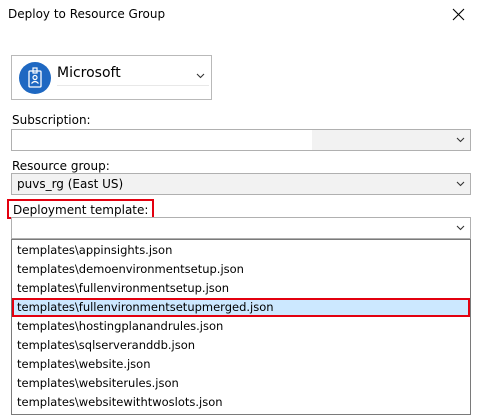 This screenshot has width=482, height=417. I want to click on account-selector: Microsoft, so click(111, 77).